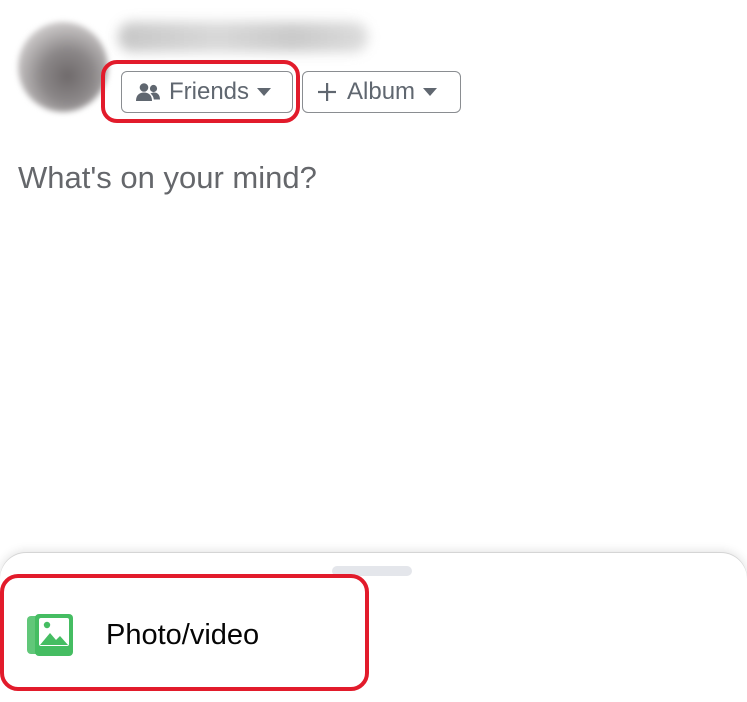  I want to click on audience-selector-button: Friends, so click(207, 92).